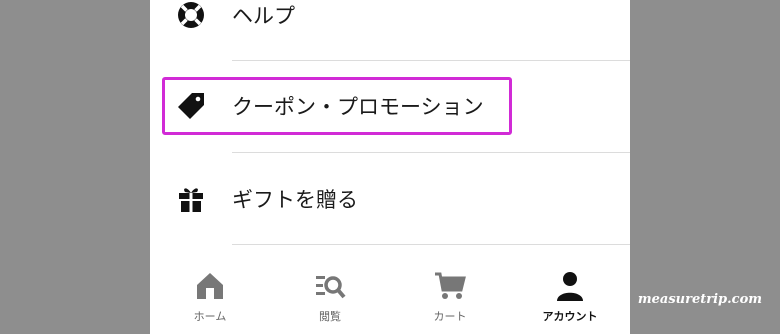 The height and width of the screenshot is (334, 780). I want to click on bottom-nav: ホーム 閲覧 カート アカウント, so click(390, 296).